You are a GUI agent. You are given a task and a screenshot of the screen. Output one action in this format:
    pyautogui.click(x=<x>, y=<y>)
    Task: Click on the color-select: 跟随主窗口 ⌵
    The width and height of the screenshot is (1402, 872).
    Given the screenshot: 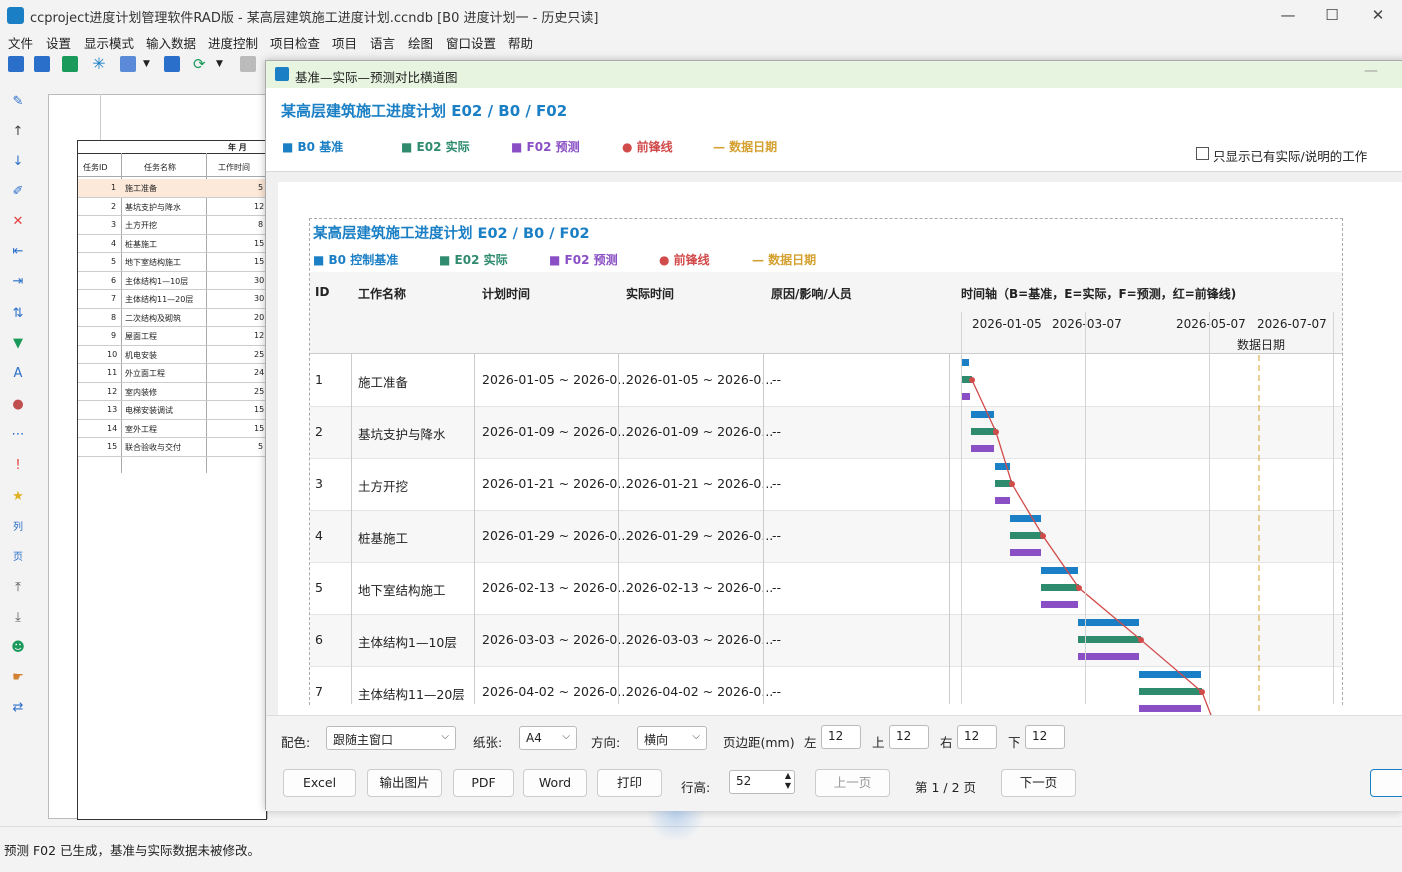 What is the action you would take?
    pyautogui.click(x=391, y=738)
    